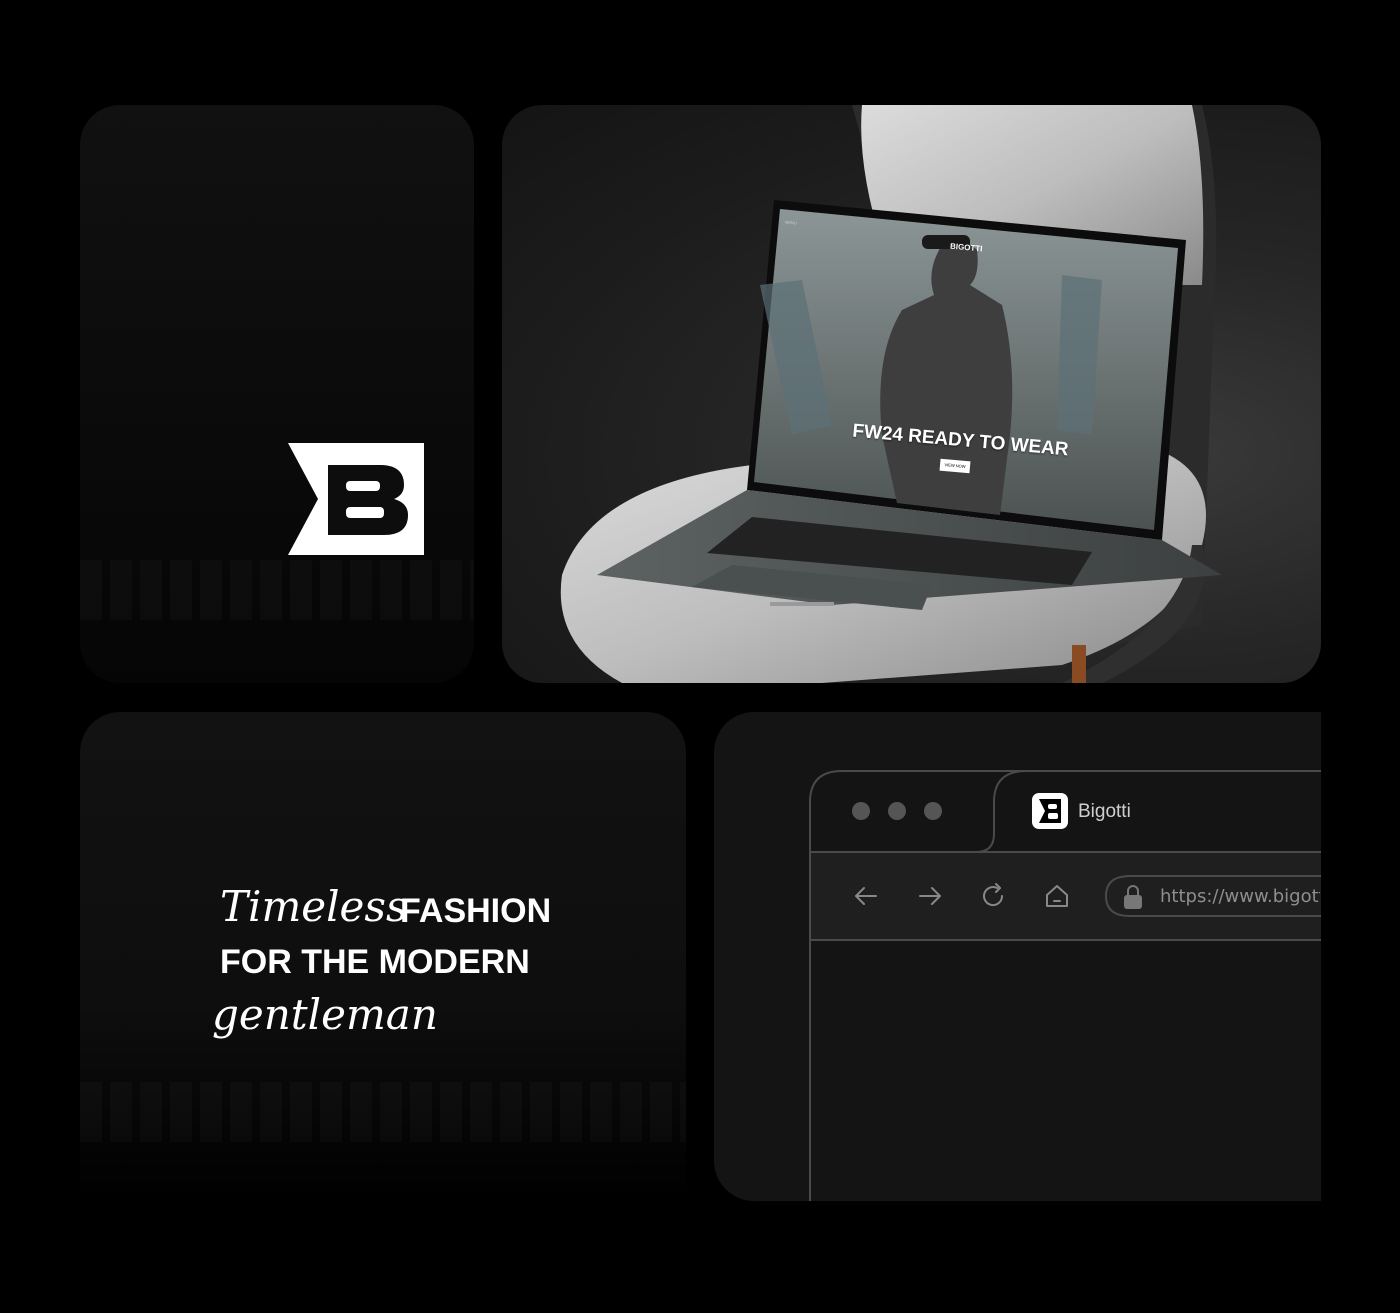 The image size is (1400, 1313). Describe the element at coordinates (933, 811) in the screenshot. I see `window-maximize-dot` at that location.